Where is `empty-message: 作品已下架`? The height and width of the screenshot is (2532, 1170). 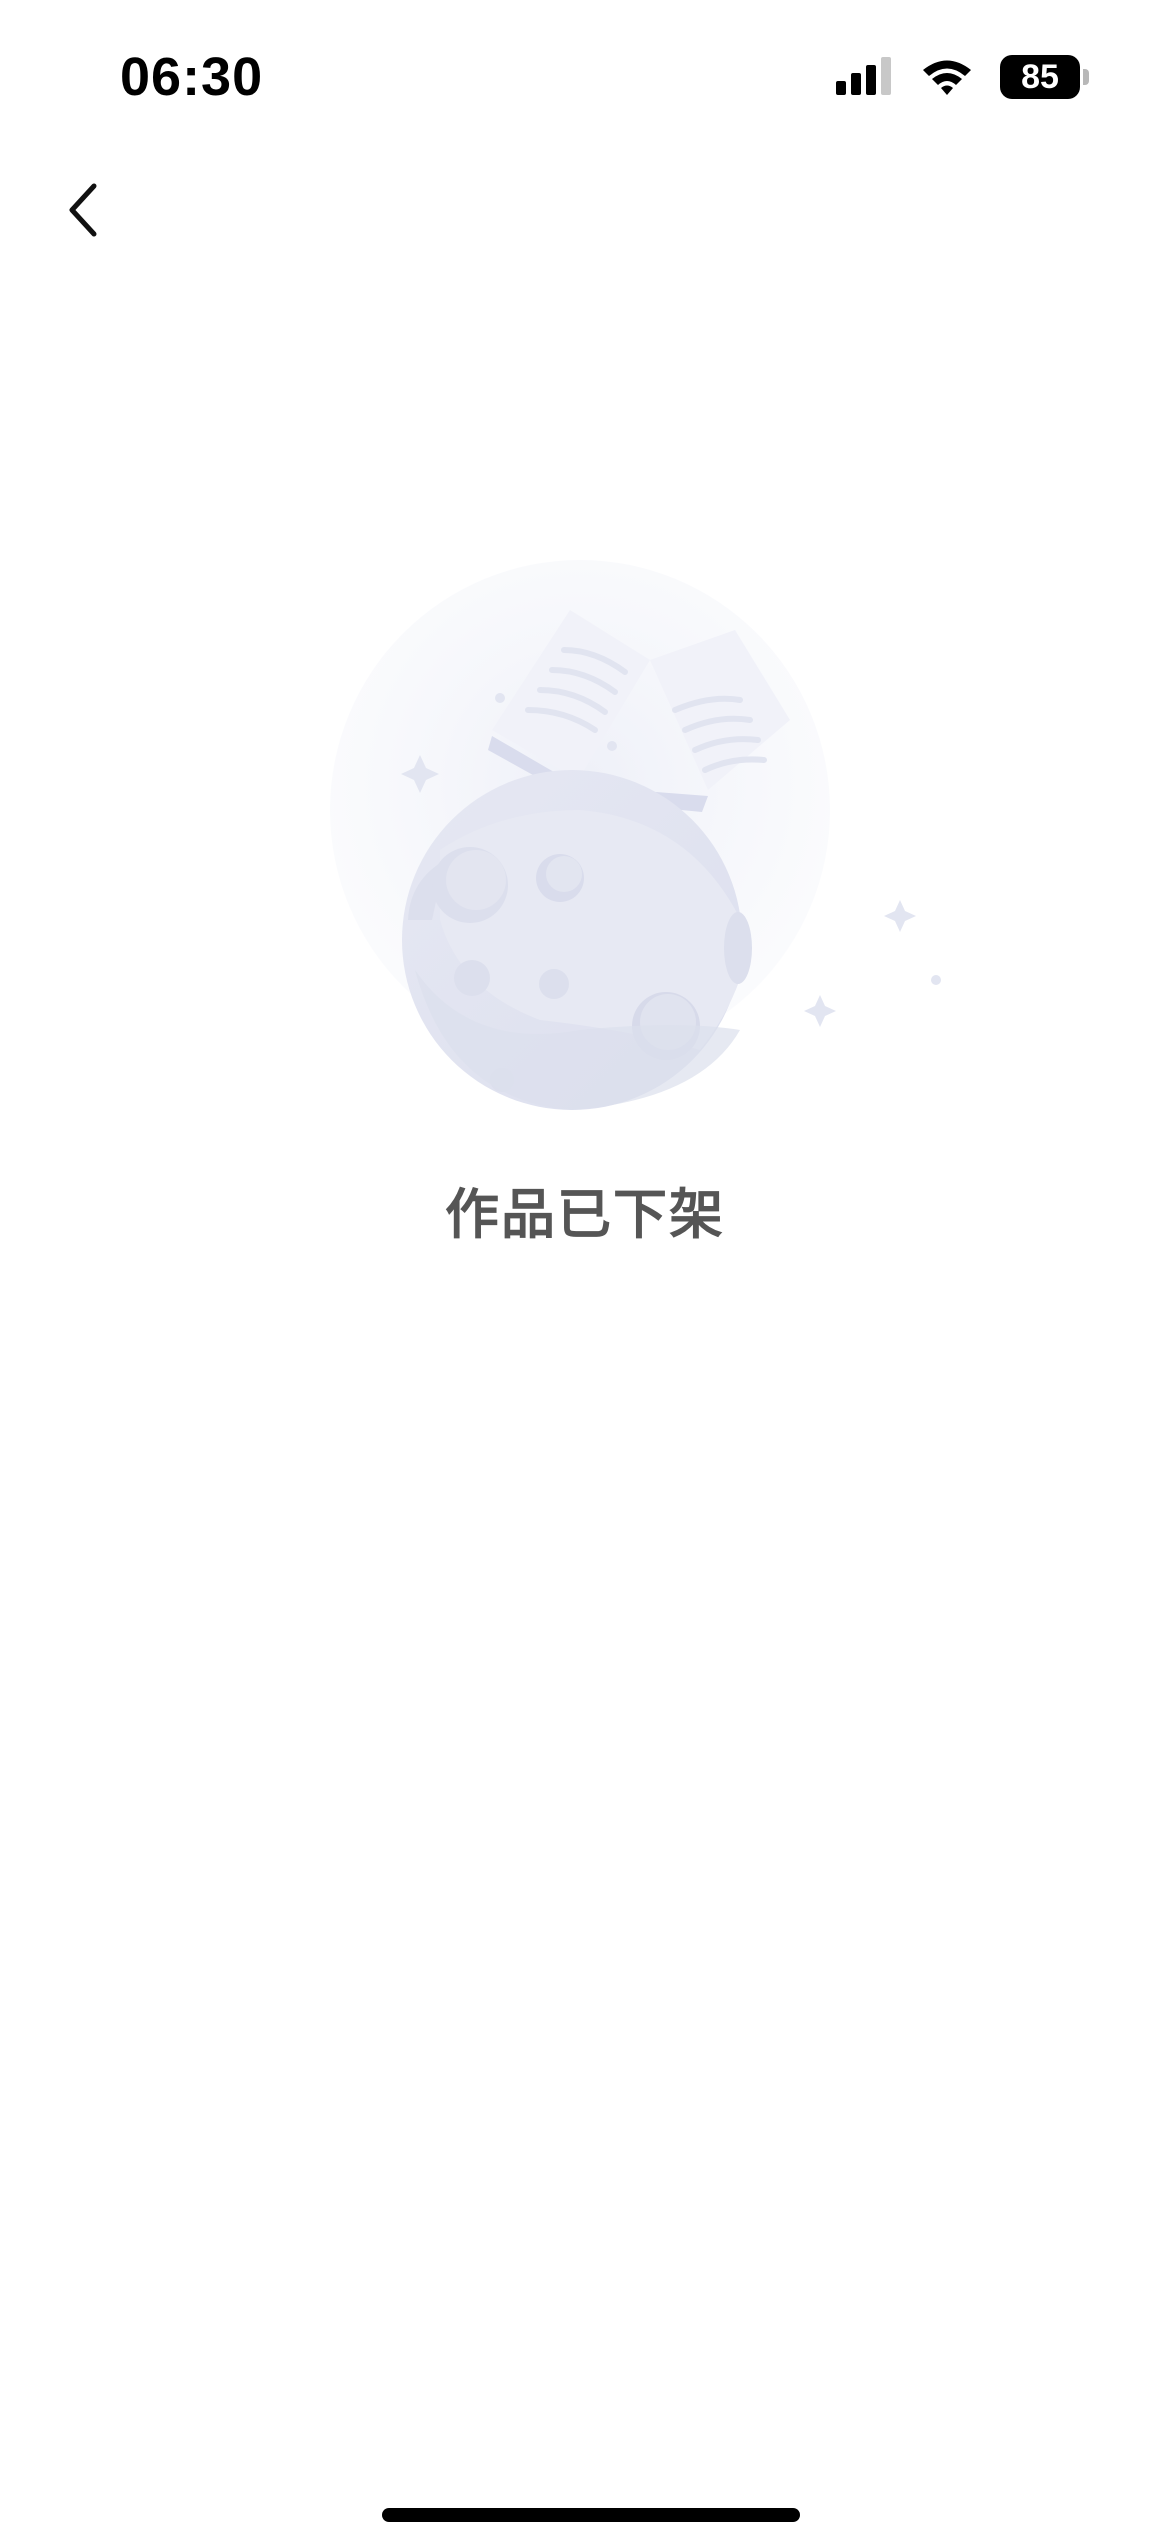 empty-message: 作品已下架 is located at coordinates (585, 1214).